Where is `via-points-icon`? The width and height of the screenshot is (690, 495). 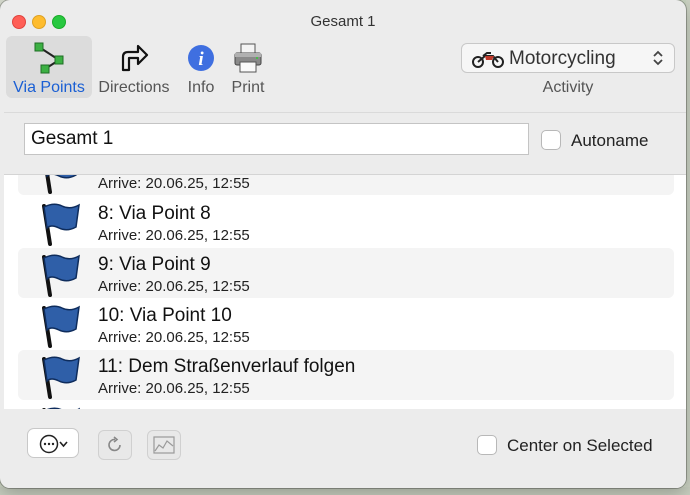 via-points-icon is located at coordinates (49, 58).